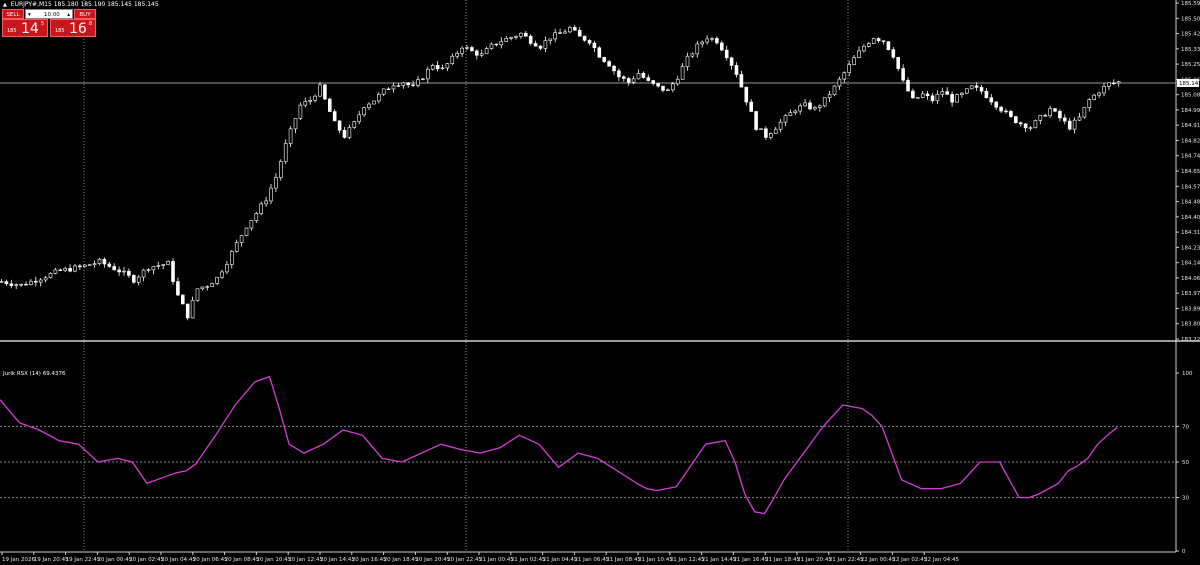 This screenshot has height=565, width=1200. Describe the element at coordinates (464, 560) in the screenshot. I see `time-tick-label: 20 Jan 22:45` at that location.